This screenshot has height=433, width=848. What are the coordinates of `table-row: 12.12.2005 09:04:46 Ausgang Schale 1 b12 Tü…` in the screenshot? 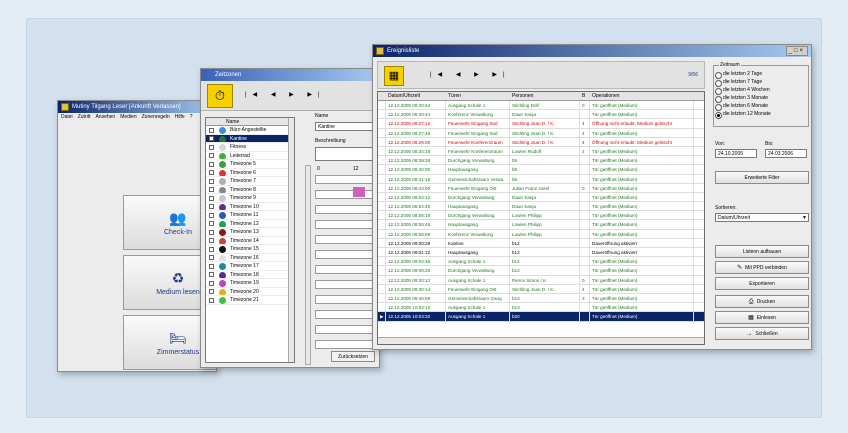 It's located at (541, 262).